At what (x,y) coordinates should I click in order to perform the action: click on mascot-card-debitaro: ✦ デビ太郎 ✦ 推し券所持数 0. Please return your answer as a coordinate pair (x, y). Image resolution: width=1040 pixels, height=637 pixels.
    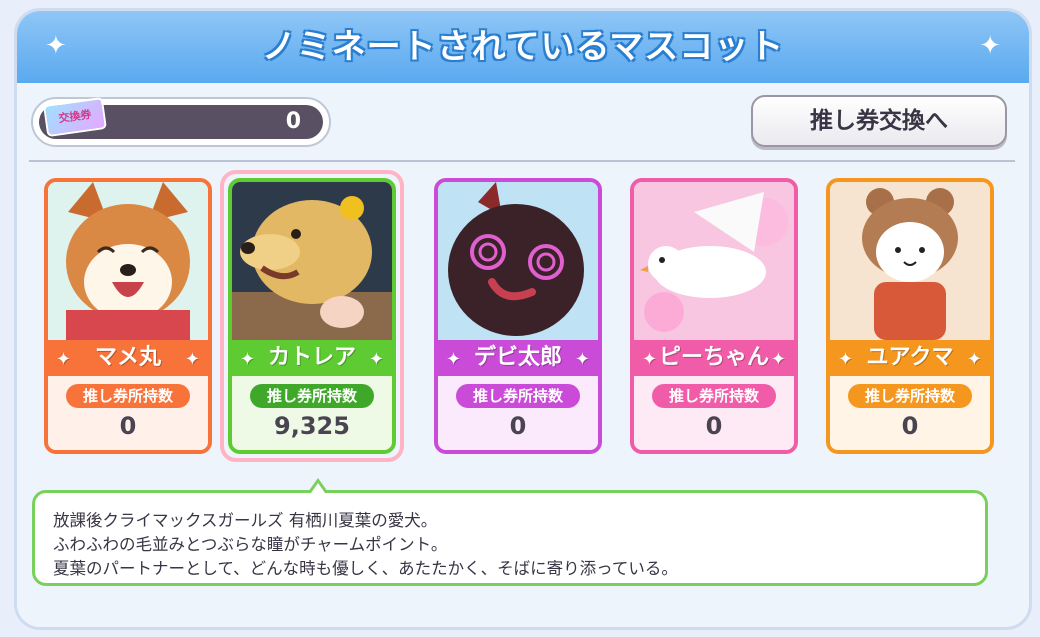
    Looking at the image, I should click on (518, 316).